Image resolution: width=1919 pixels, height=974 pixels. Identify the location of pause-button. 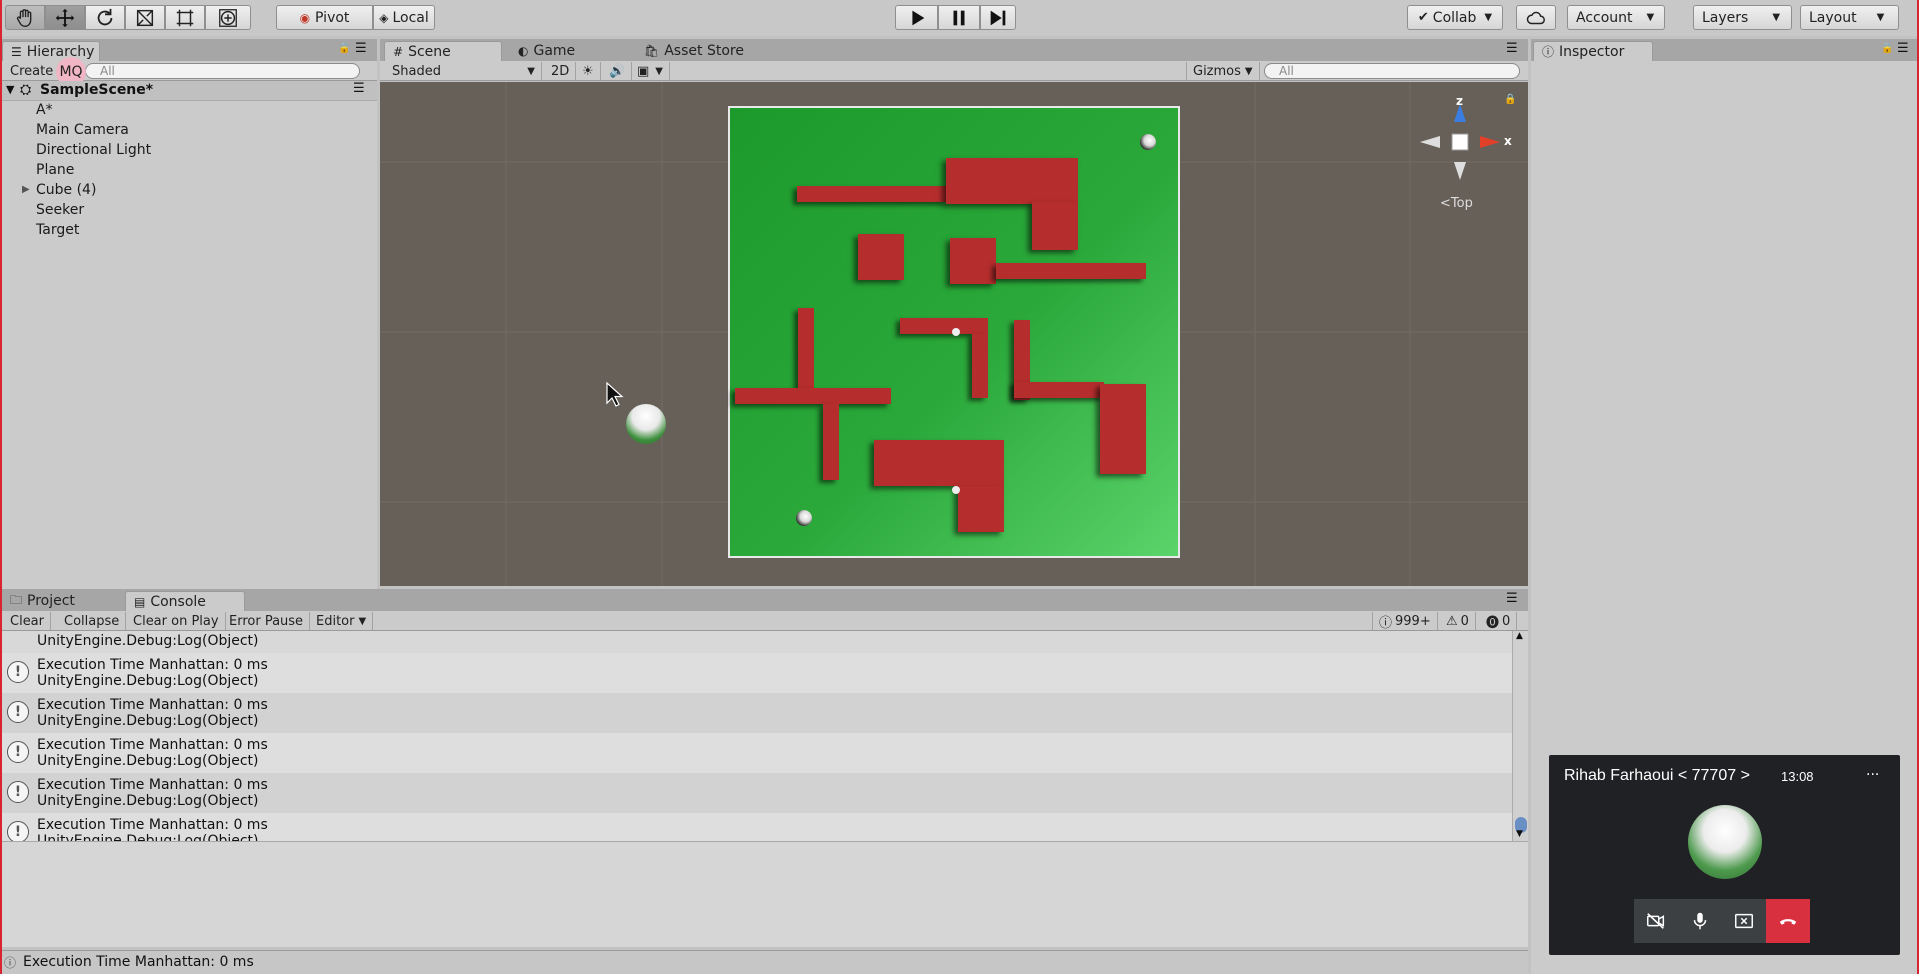
(959, 17).